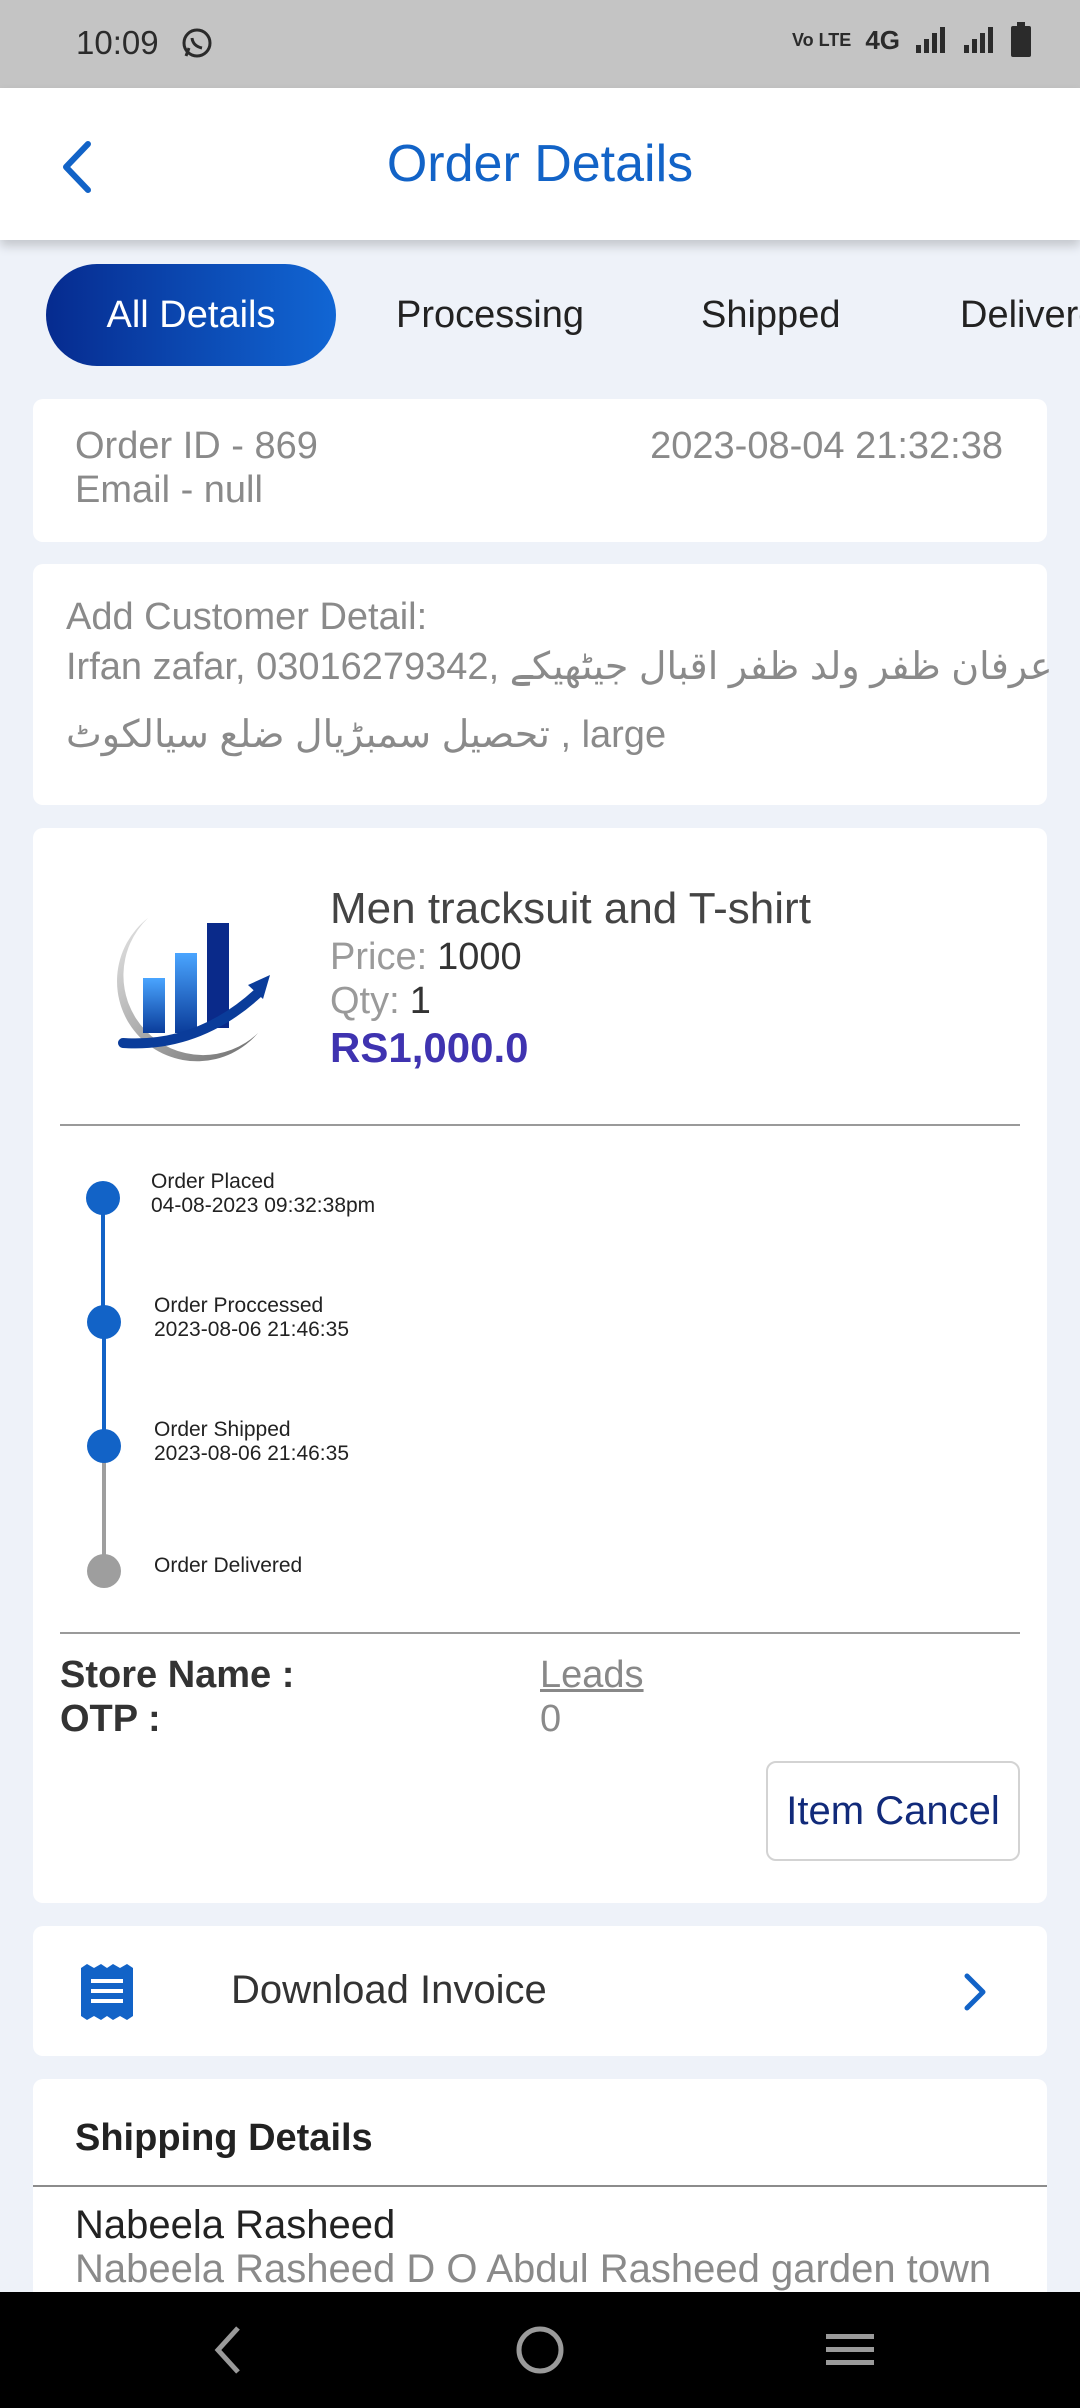  Describe the element at coordinates (826, 446) in the screenshot. I see `order-datetime: 2023-08-04 21:32:38` at that location.